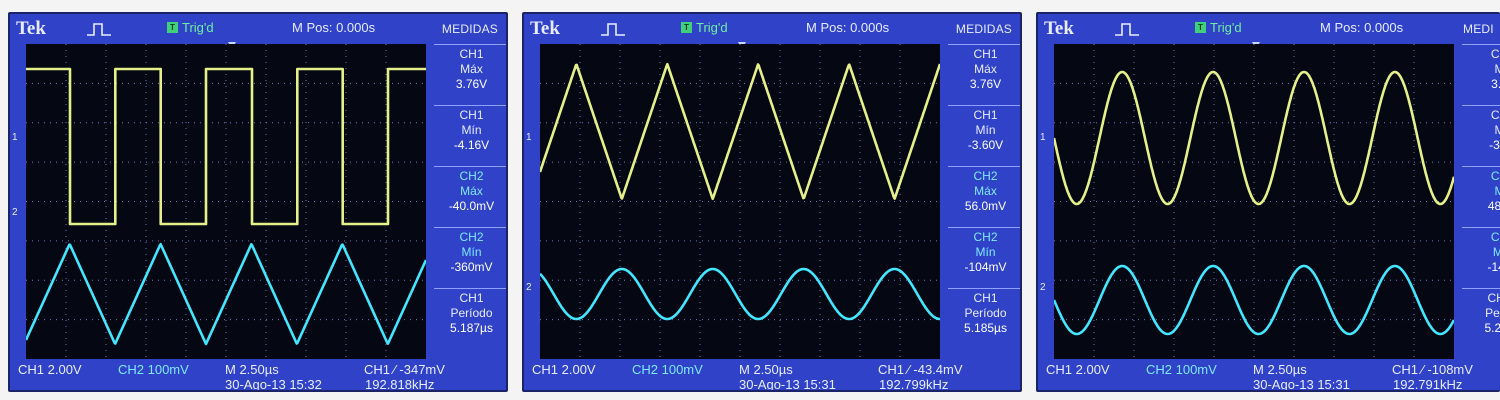 This screenshot has height=400, width=1500. Describe the element at coordinates (920, 369) in the screenshot. I see `trigger-level: CH1 ∕ -43.4mV` at that location.